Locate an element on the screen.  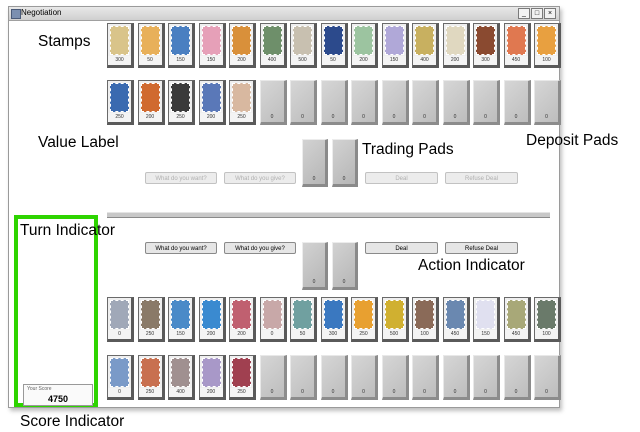
stamp-value-label: 500 is located at coordinates (394, 334).